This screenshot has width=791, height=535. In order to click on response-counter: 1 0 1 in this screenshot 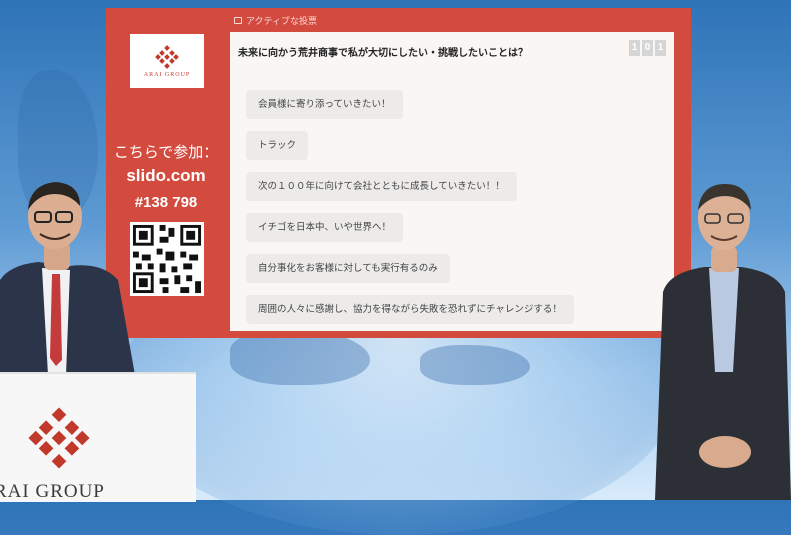, I will do `click(647, 48)`.